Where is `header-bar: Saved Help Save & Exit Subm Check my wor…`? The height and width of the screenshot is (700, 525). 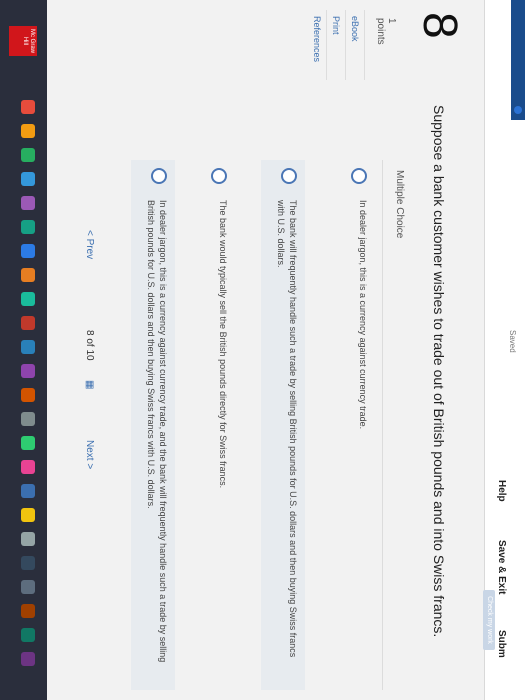 header-bar: Saved Help Save & Exit Subm Check my wor… is located at coordinates (504, 350).